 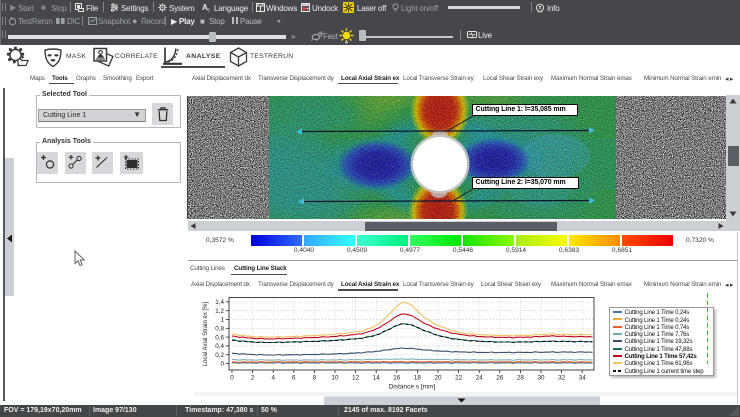 What do you see at coordinates (418, 378) in the screenshot?
I see `svg-text: 18` at bounding box center [418, 378].